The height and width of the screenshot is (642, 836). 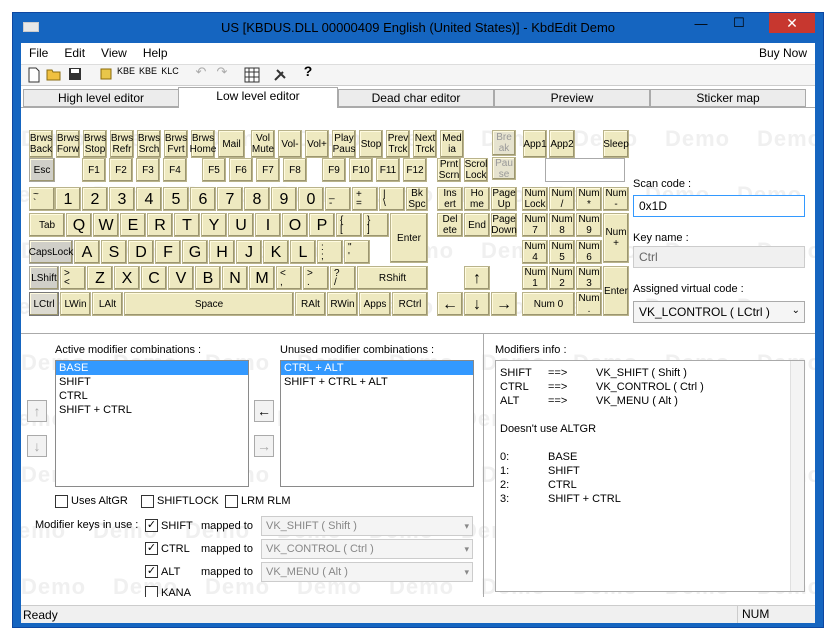 What do you see at coordinates (338, 199) in the screenshot?
I see `key-minus: _ -` at bounding box center [338, 199].